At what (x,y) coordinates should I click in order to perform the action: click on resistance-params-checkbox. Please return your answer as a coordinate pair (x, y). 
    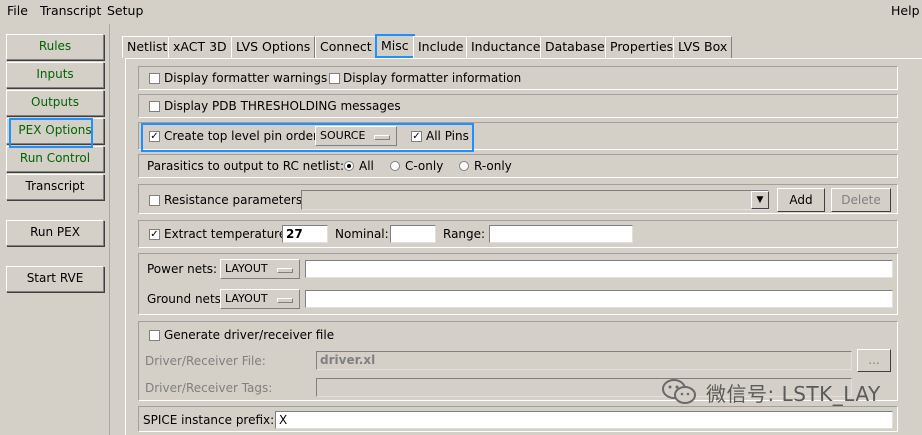
    Looking at the image, I should click on (154, 200).